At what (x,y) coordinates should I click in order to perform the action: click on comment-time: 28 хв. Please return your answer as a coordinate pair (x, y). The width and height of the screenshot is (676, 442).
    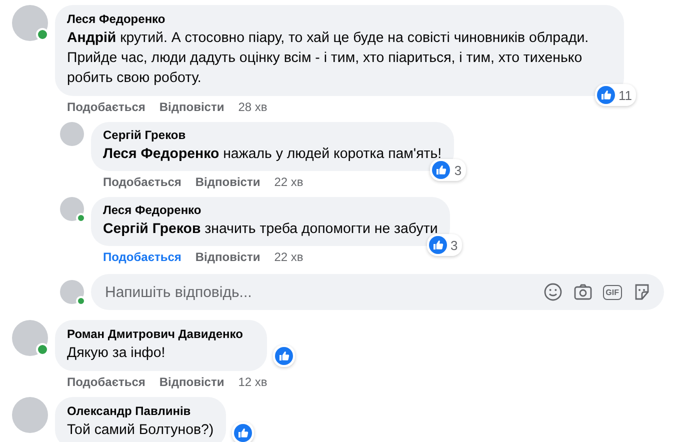
    Looking at the image, I should click on (253, 107).